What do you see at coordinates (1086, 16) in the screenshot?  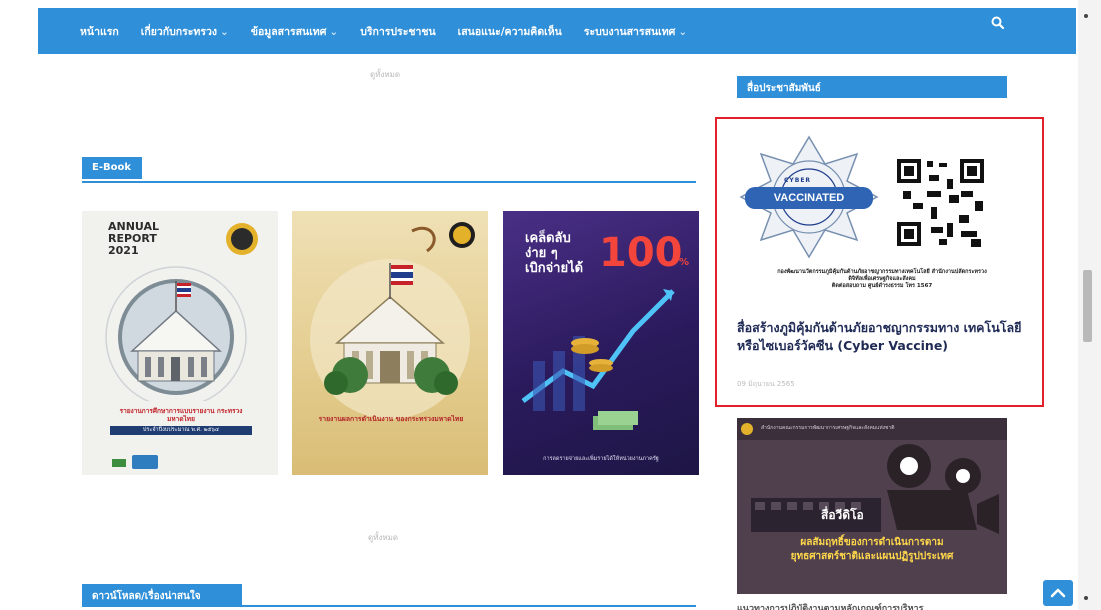 I see `scroll-up-arrow` at bounding box center [1086, 16].